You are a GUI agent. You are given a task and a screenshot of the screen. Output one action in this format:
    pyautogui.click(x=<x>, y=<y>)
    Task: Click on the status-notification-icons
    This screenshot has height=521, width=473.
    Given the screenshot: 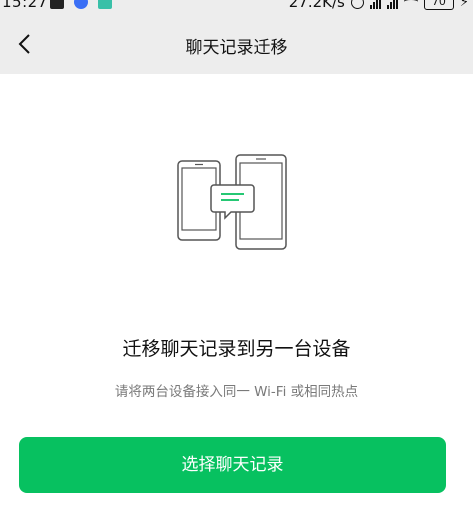 What is the action you would take?
    pyautogui.click(x=81, y=4)
    